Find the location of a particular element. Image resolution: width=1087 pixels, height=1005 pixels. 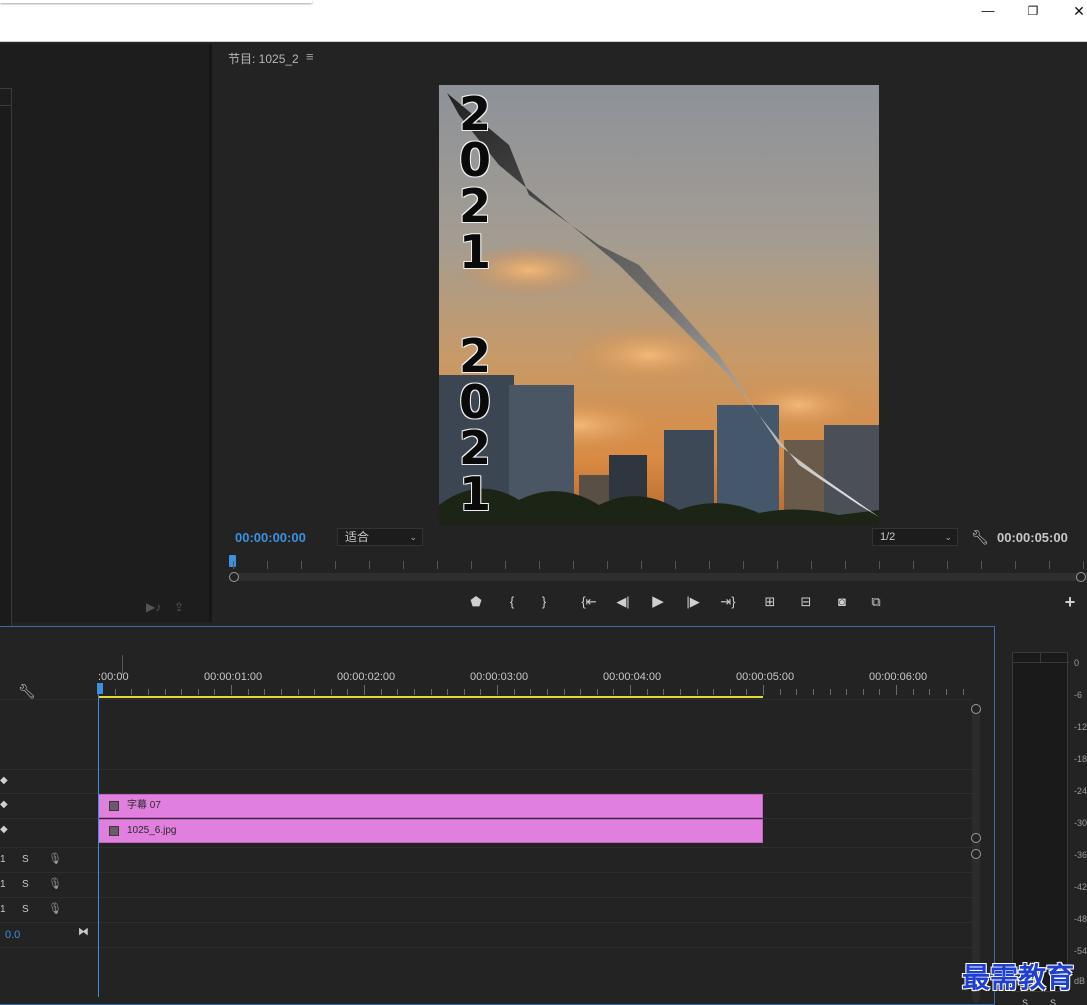

mark-out-icon: } is located at coordinates (544, 602).